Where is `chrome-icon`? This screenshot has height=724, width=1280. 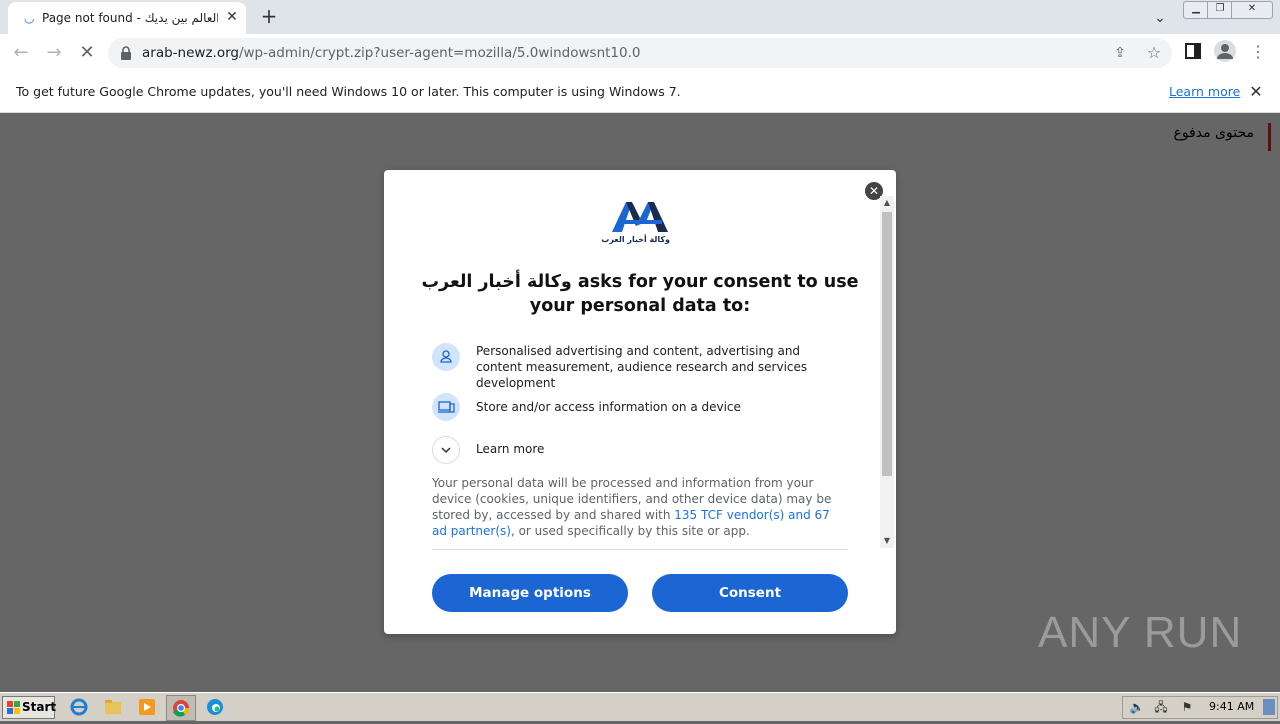 chrome-icon is located at coordinates (181, 708).